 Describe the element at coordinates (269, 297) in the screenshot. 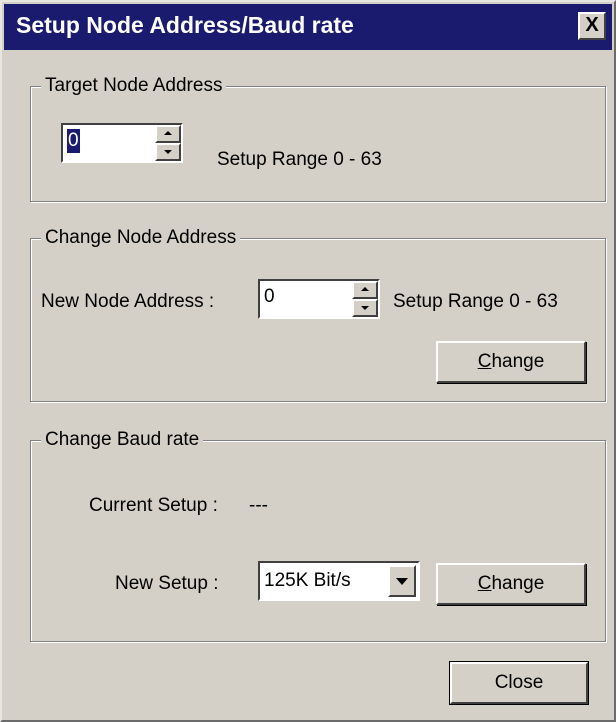

I see `new-node-input: 0` at that location.